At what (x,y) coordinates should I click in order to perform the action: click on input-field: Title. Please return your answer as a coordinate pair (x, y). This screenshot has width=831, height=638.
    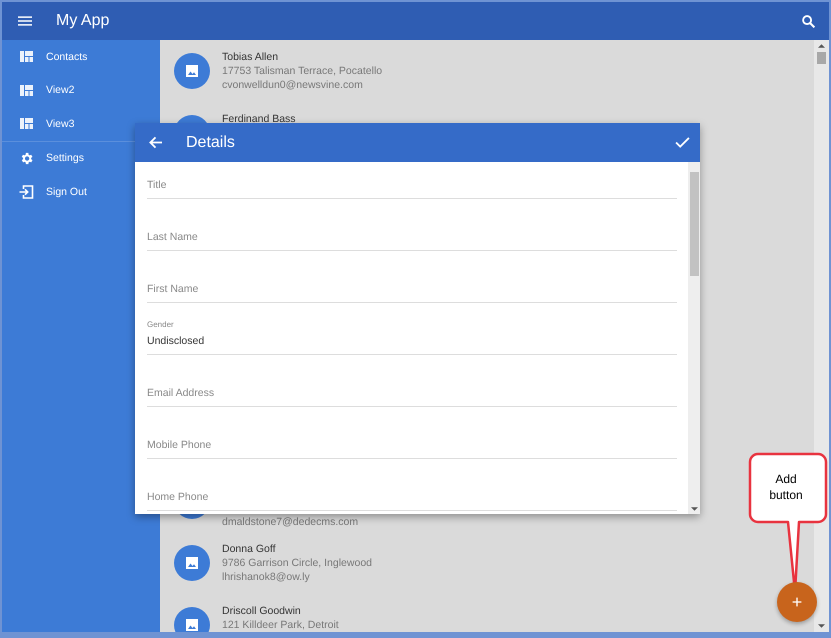
    Looking at the image, I should click on (412, 180).